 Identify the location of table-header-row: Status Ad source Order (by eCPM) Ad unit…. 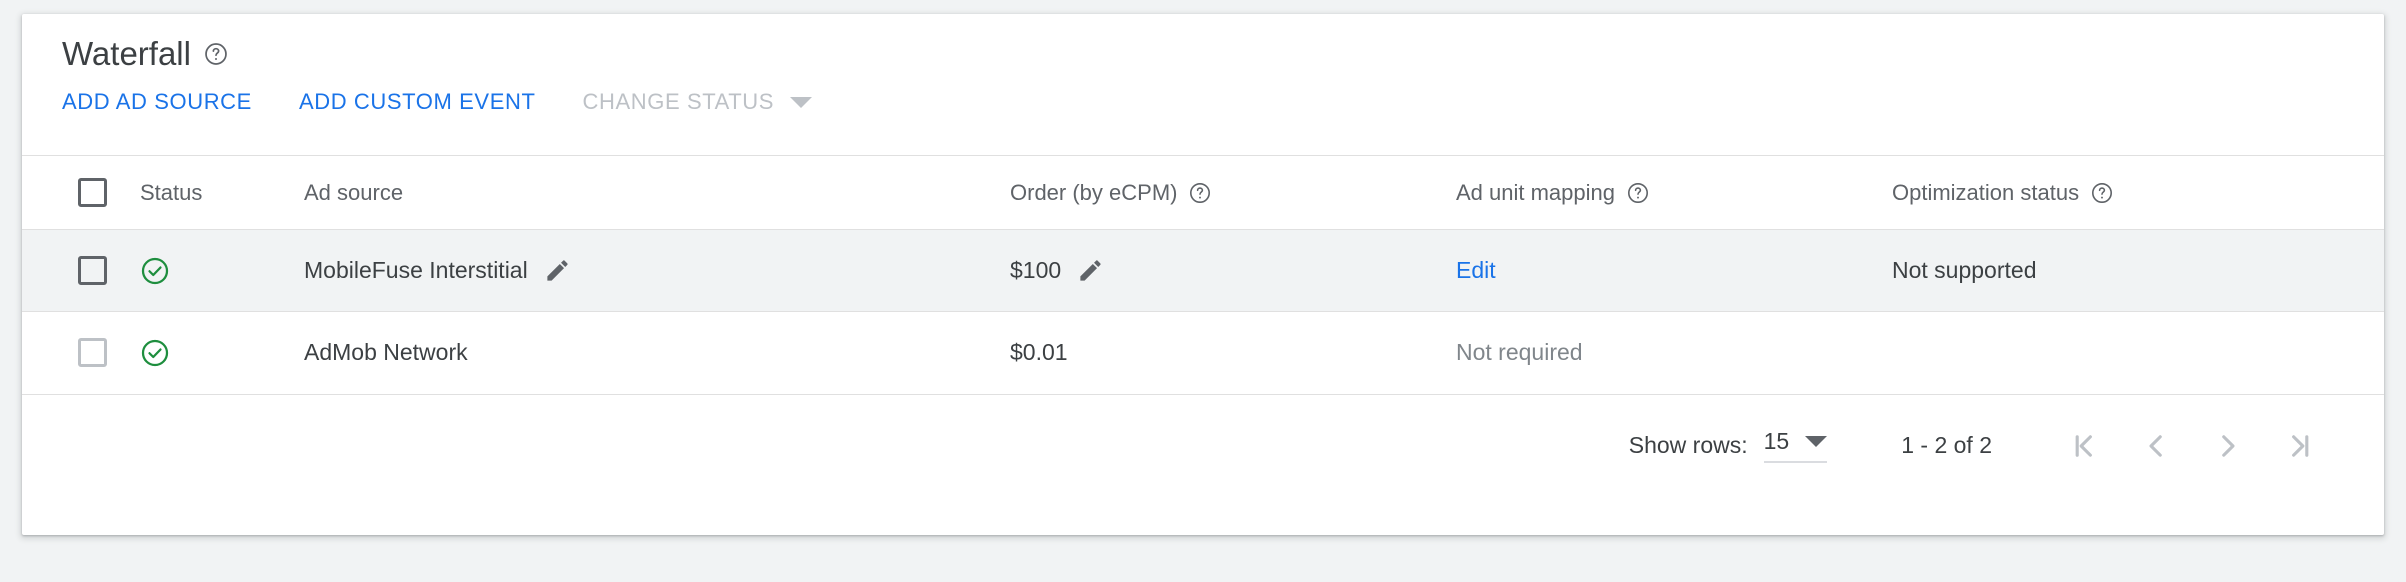
(1203, 192).